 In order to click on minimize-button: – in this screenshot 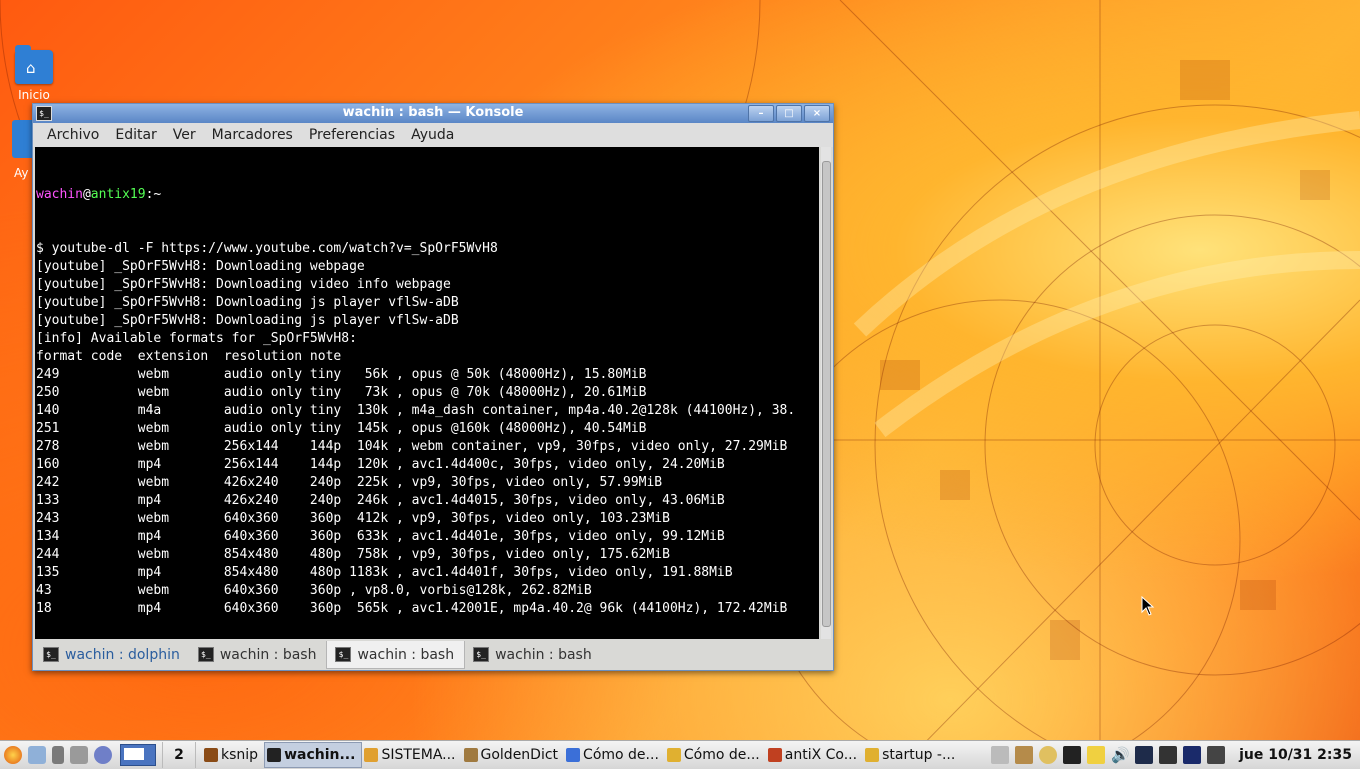, I will do `click(761, 113)`.